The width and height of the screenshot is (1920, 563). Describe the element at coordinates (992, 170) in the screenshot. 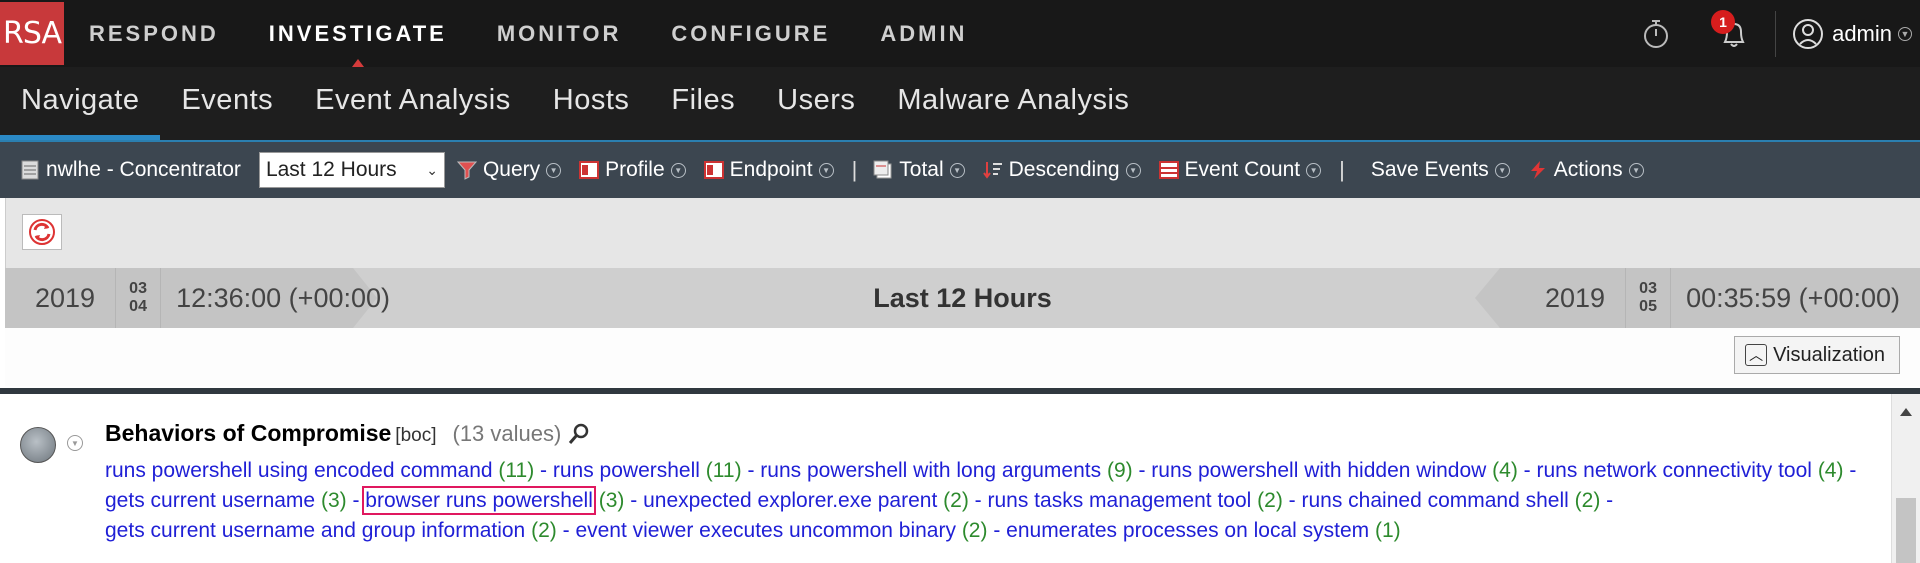

I see `sort-descending-icon` at that location.